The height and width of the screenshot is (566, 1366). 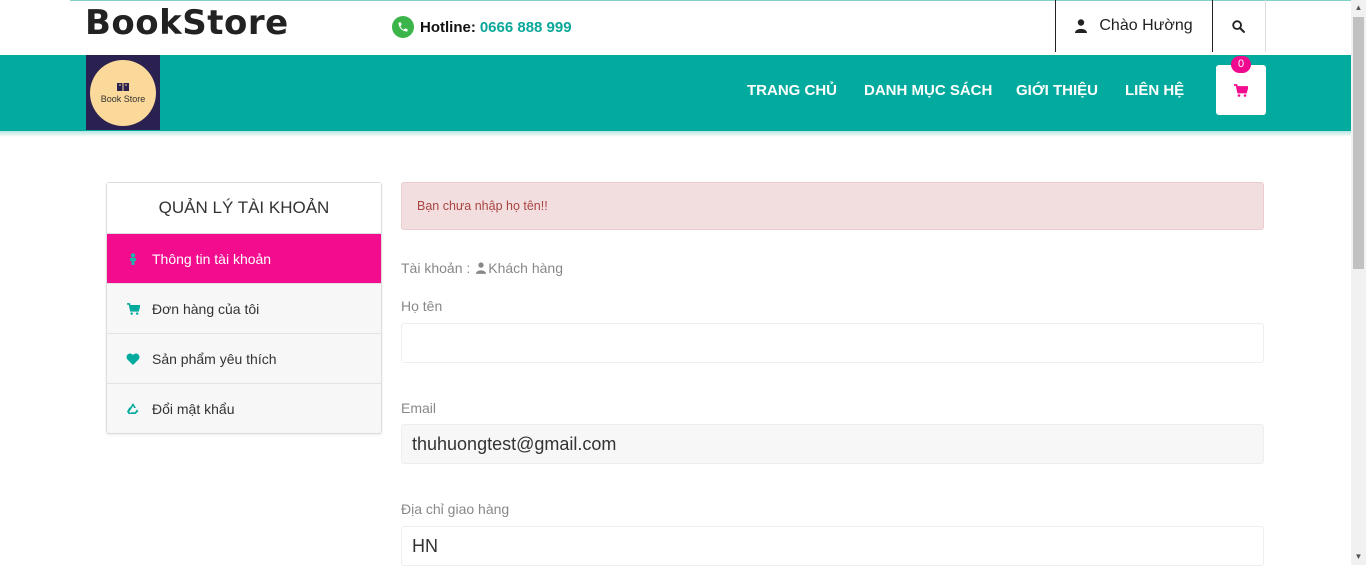 I want to click on account-type: Tài khoản : Khách hàng, so click(x=482, y=268).